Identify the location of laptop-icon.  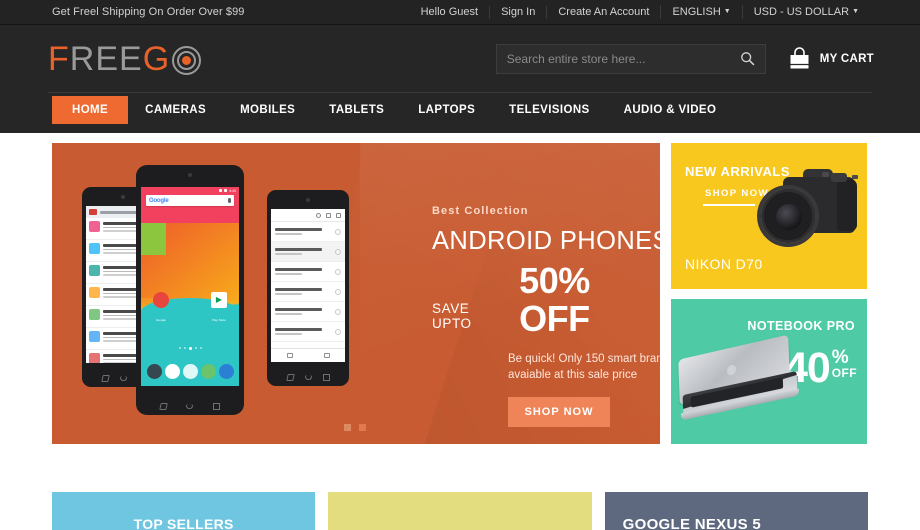
(739, 377).